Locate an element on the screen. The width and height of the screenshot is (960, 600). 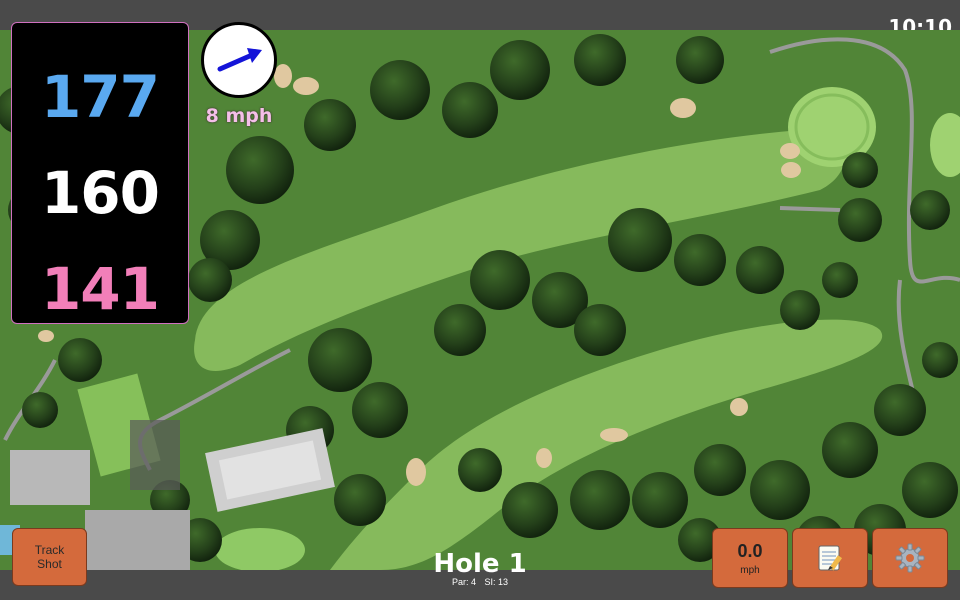
notepad-icon is located at coordinates (830, 558).